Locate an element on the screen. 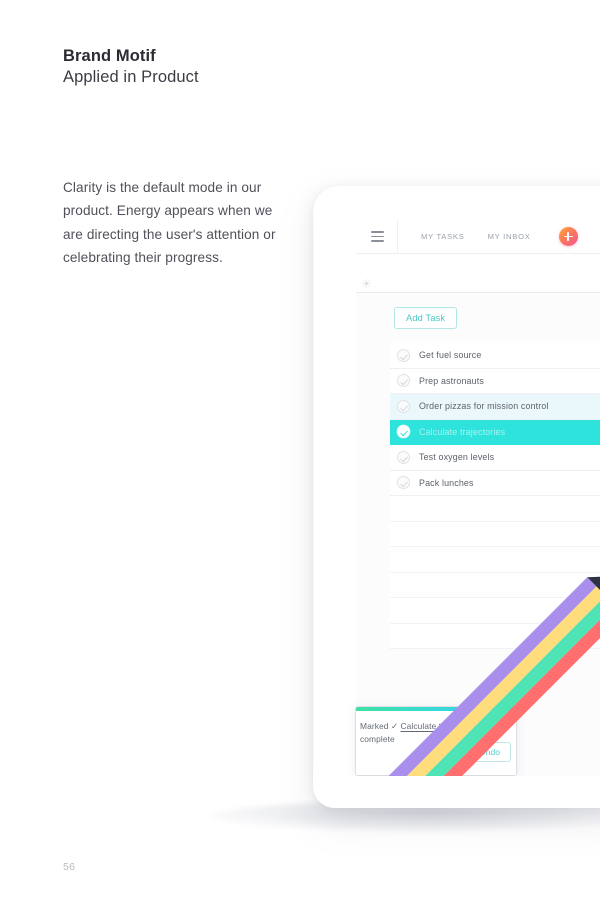 The width and height of the screenshot is (600, 900). page-subtitle: Applied in Product is located at coordinates (131, 77).